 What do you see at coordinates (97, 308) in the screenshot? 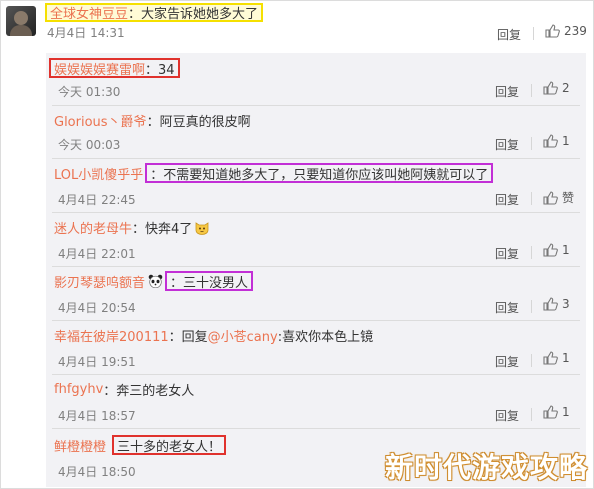
I see `comment-date: 4月4日 20:54` at bounding box center [97, 308].